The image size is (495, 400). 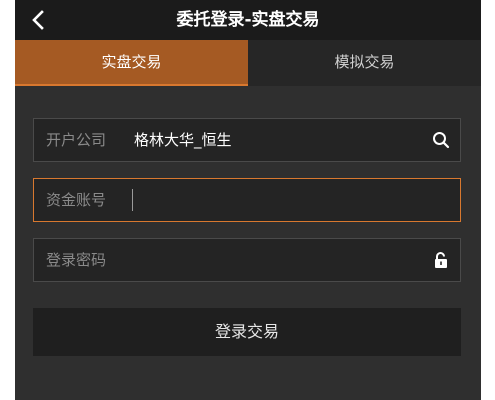 I want to click on company-label: 开户公司, so click(x=76, y=140).